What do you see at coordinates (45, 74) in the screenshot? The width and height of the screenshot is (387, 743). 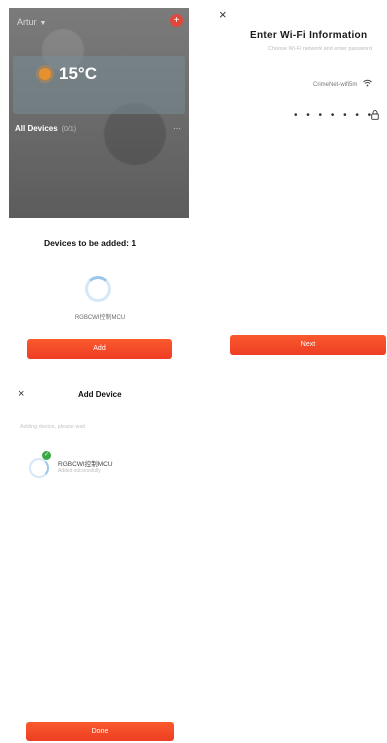 I see `sun-icon` at bounding box center [45, 74].